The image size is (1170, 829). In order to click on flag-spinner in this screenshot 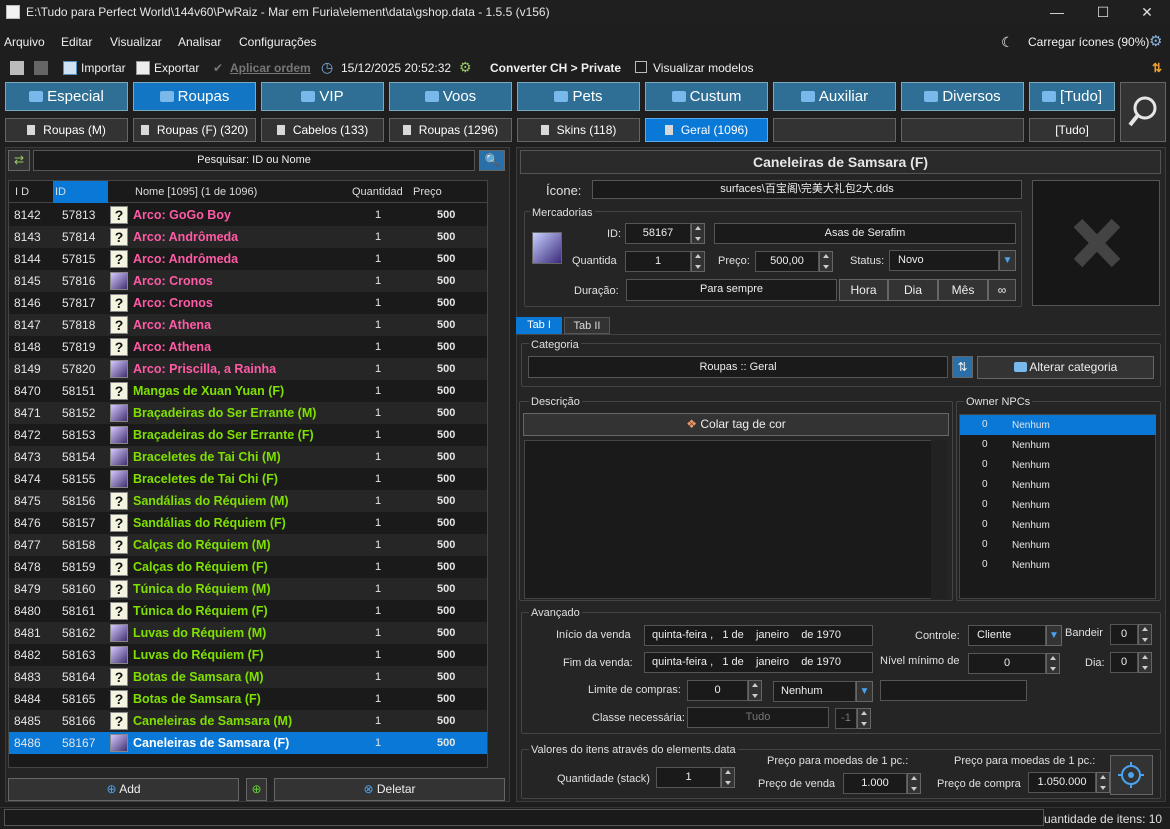, I will do `click(1145, 634)`.